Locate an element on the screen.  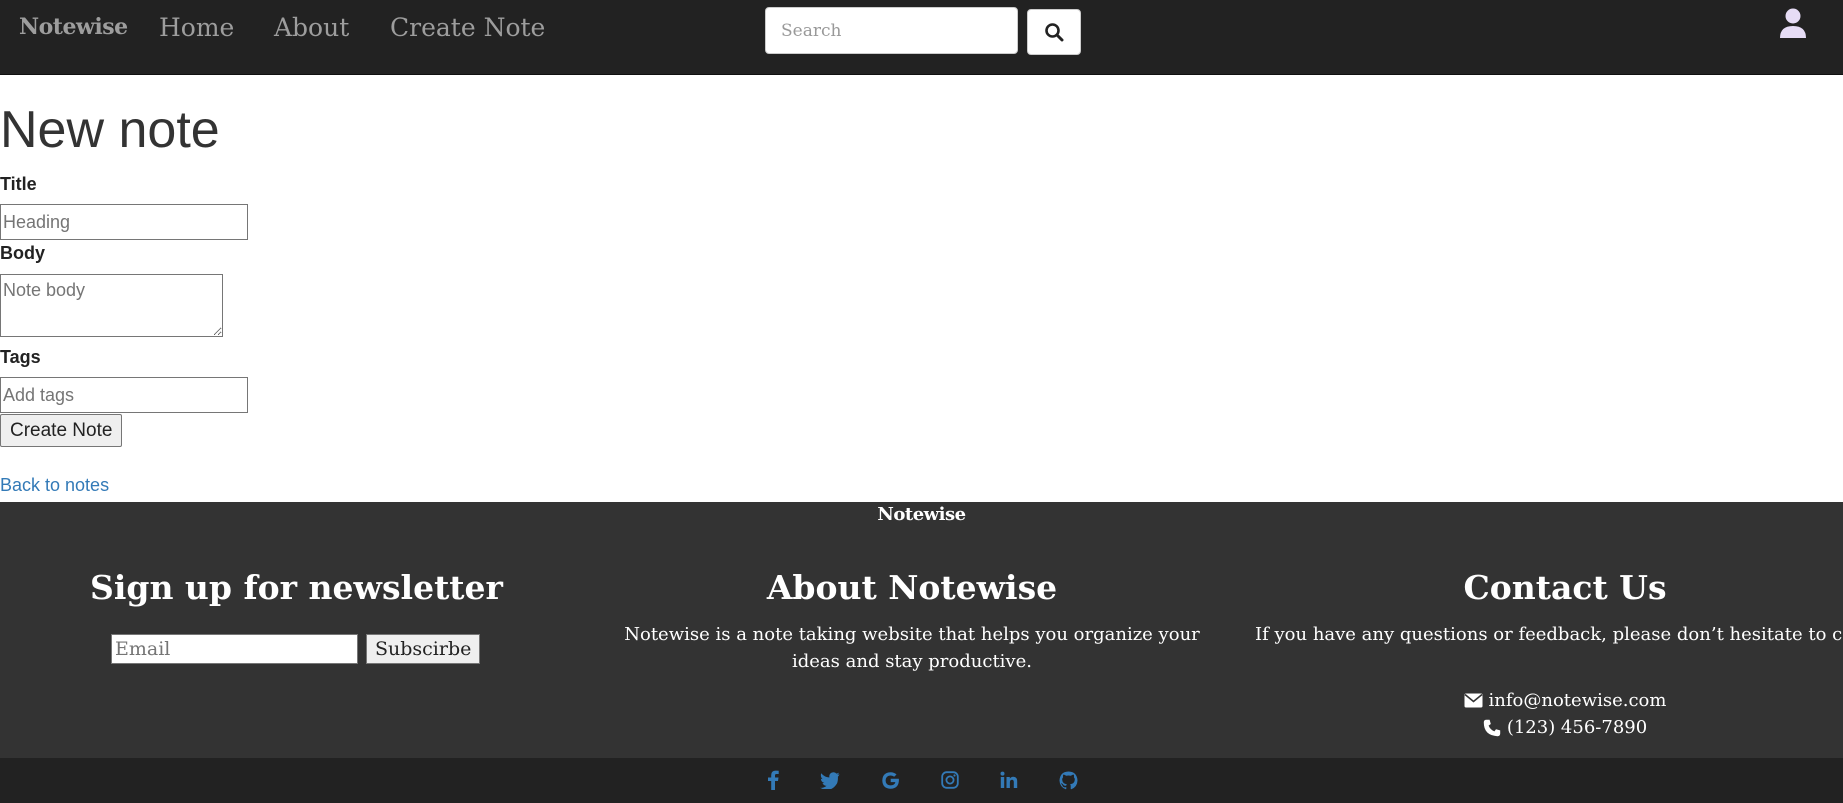
nav-home: Home is located at coordinates (196, 27).